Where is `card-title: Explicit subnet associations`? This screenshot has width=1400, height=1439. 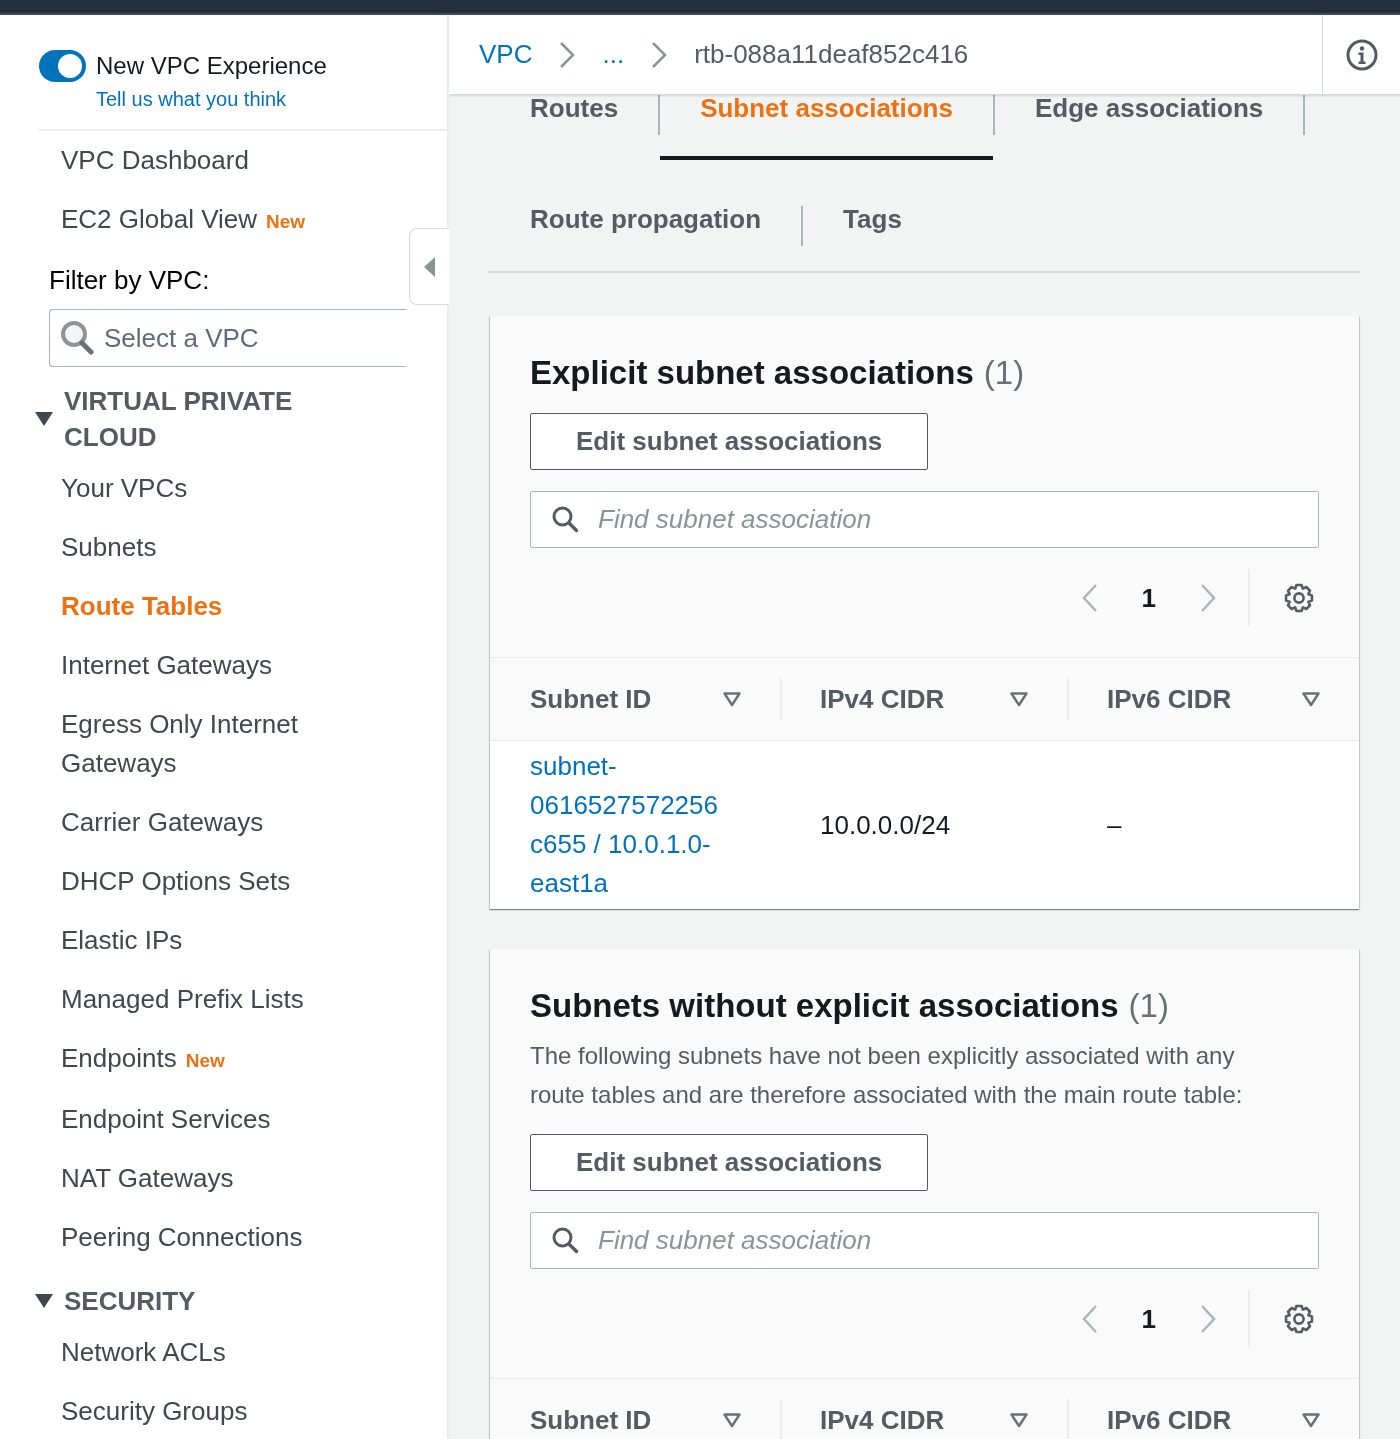
card-title: Explicit subnet associations is located at coordinates (752, 373).